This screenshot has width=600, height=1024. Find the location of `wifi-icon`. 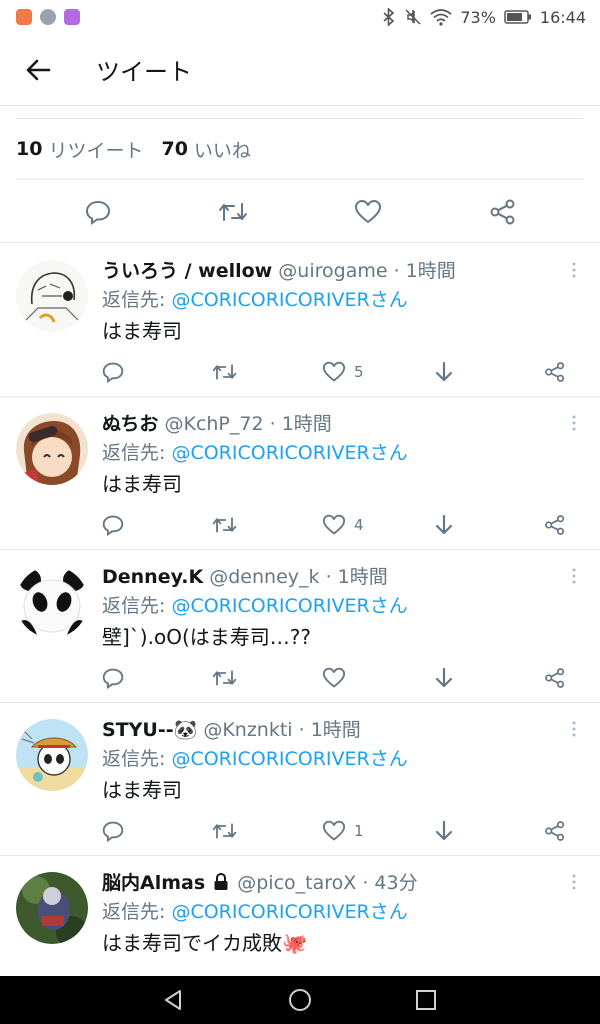

wifi-icon is located at coordinates (441, 17).